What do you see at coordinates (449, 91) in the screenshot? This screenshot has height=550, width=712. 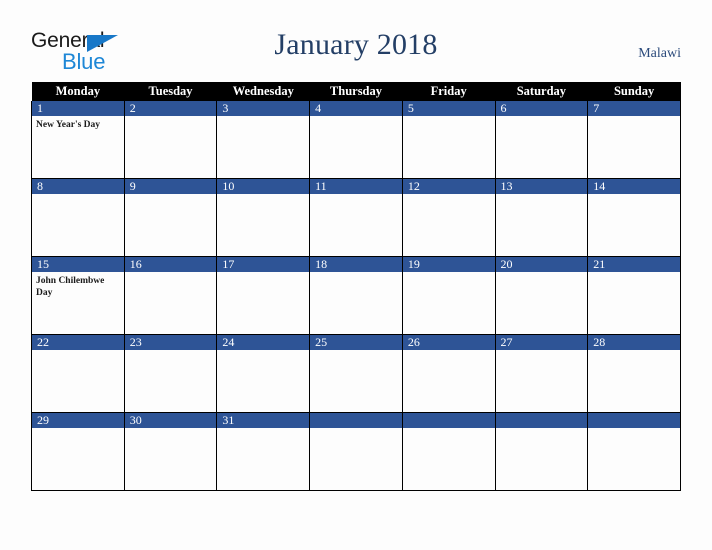 I see `weekday-header-friday: Friday` at bounding box center [449, 91].